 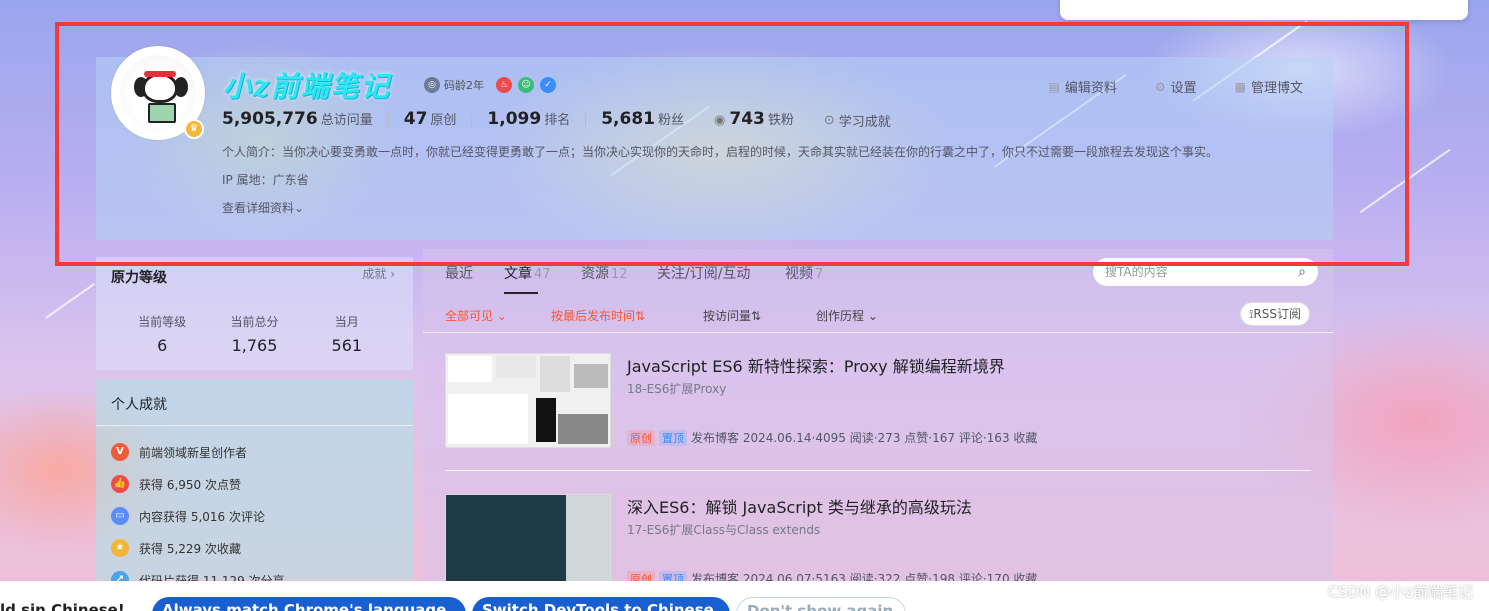 What do you see at coordinates (415, 119) in the screenshot?
I see `stat-original-value: 47` at bounding box center [415, 119].